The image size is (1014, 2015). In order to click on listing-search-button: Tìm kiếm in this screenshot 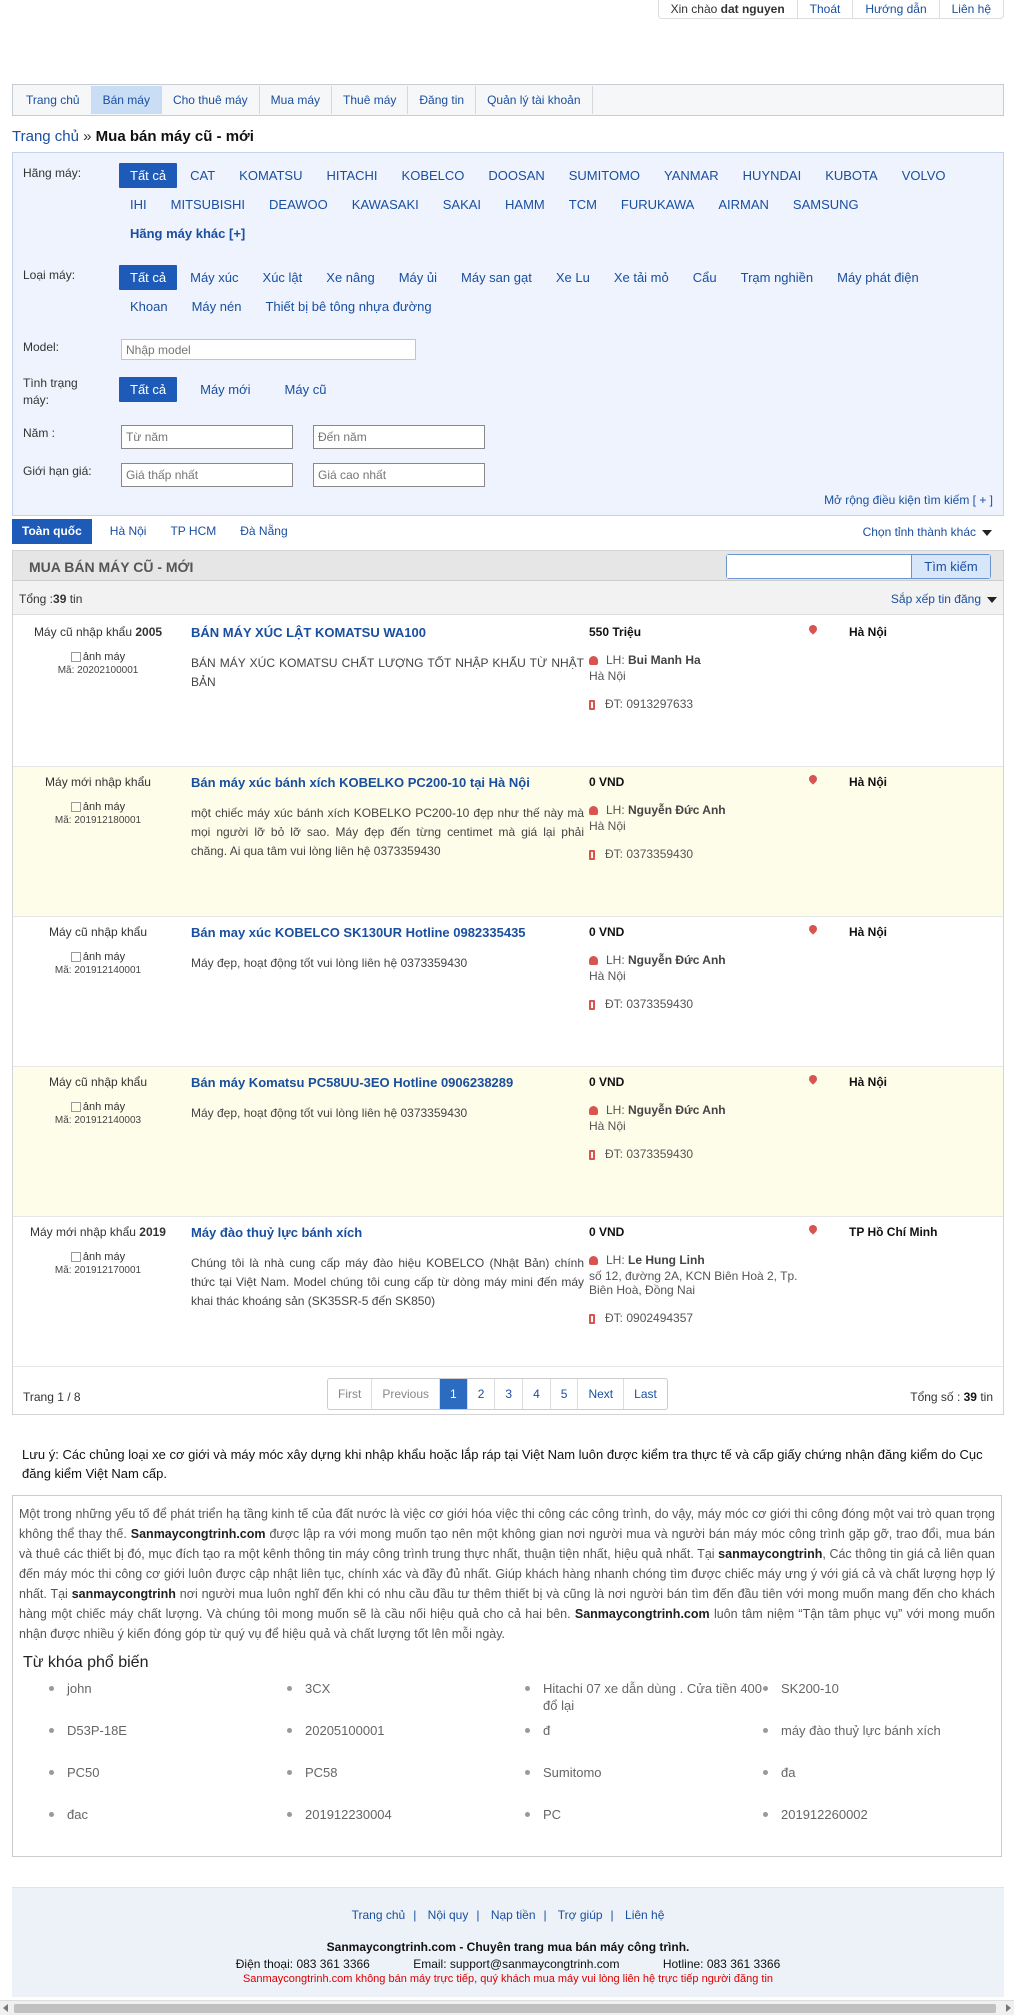, I will do `click(951, 566)`.